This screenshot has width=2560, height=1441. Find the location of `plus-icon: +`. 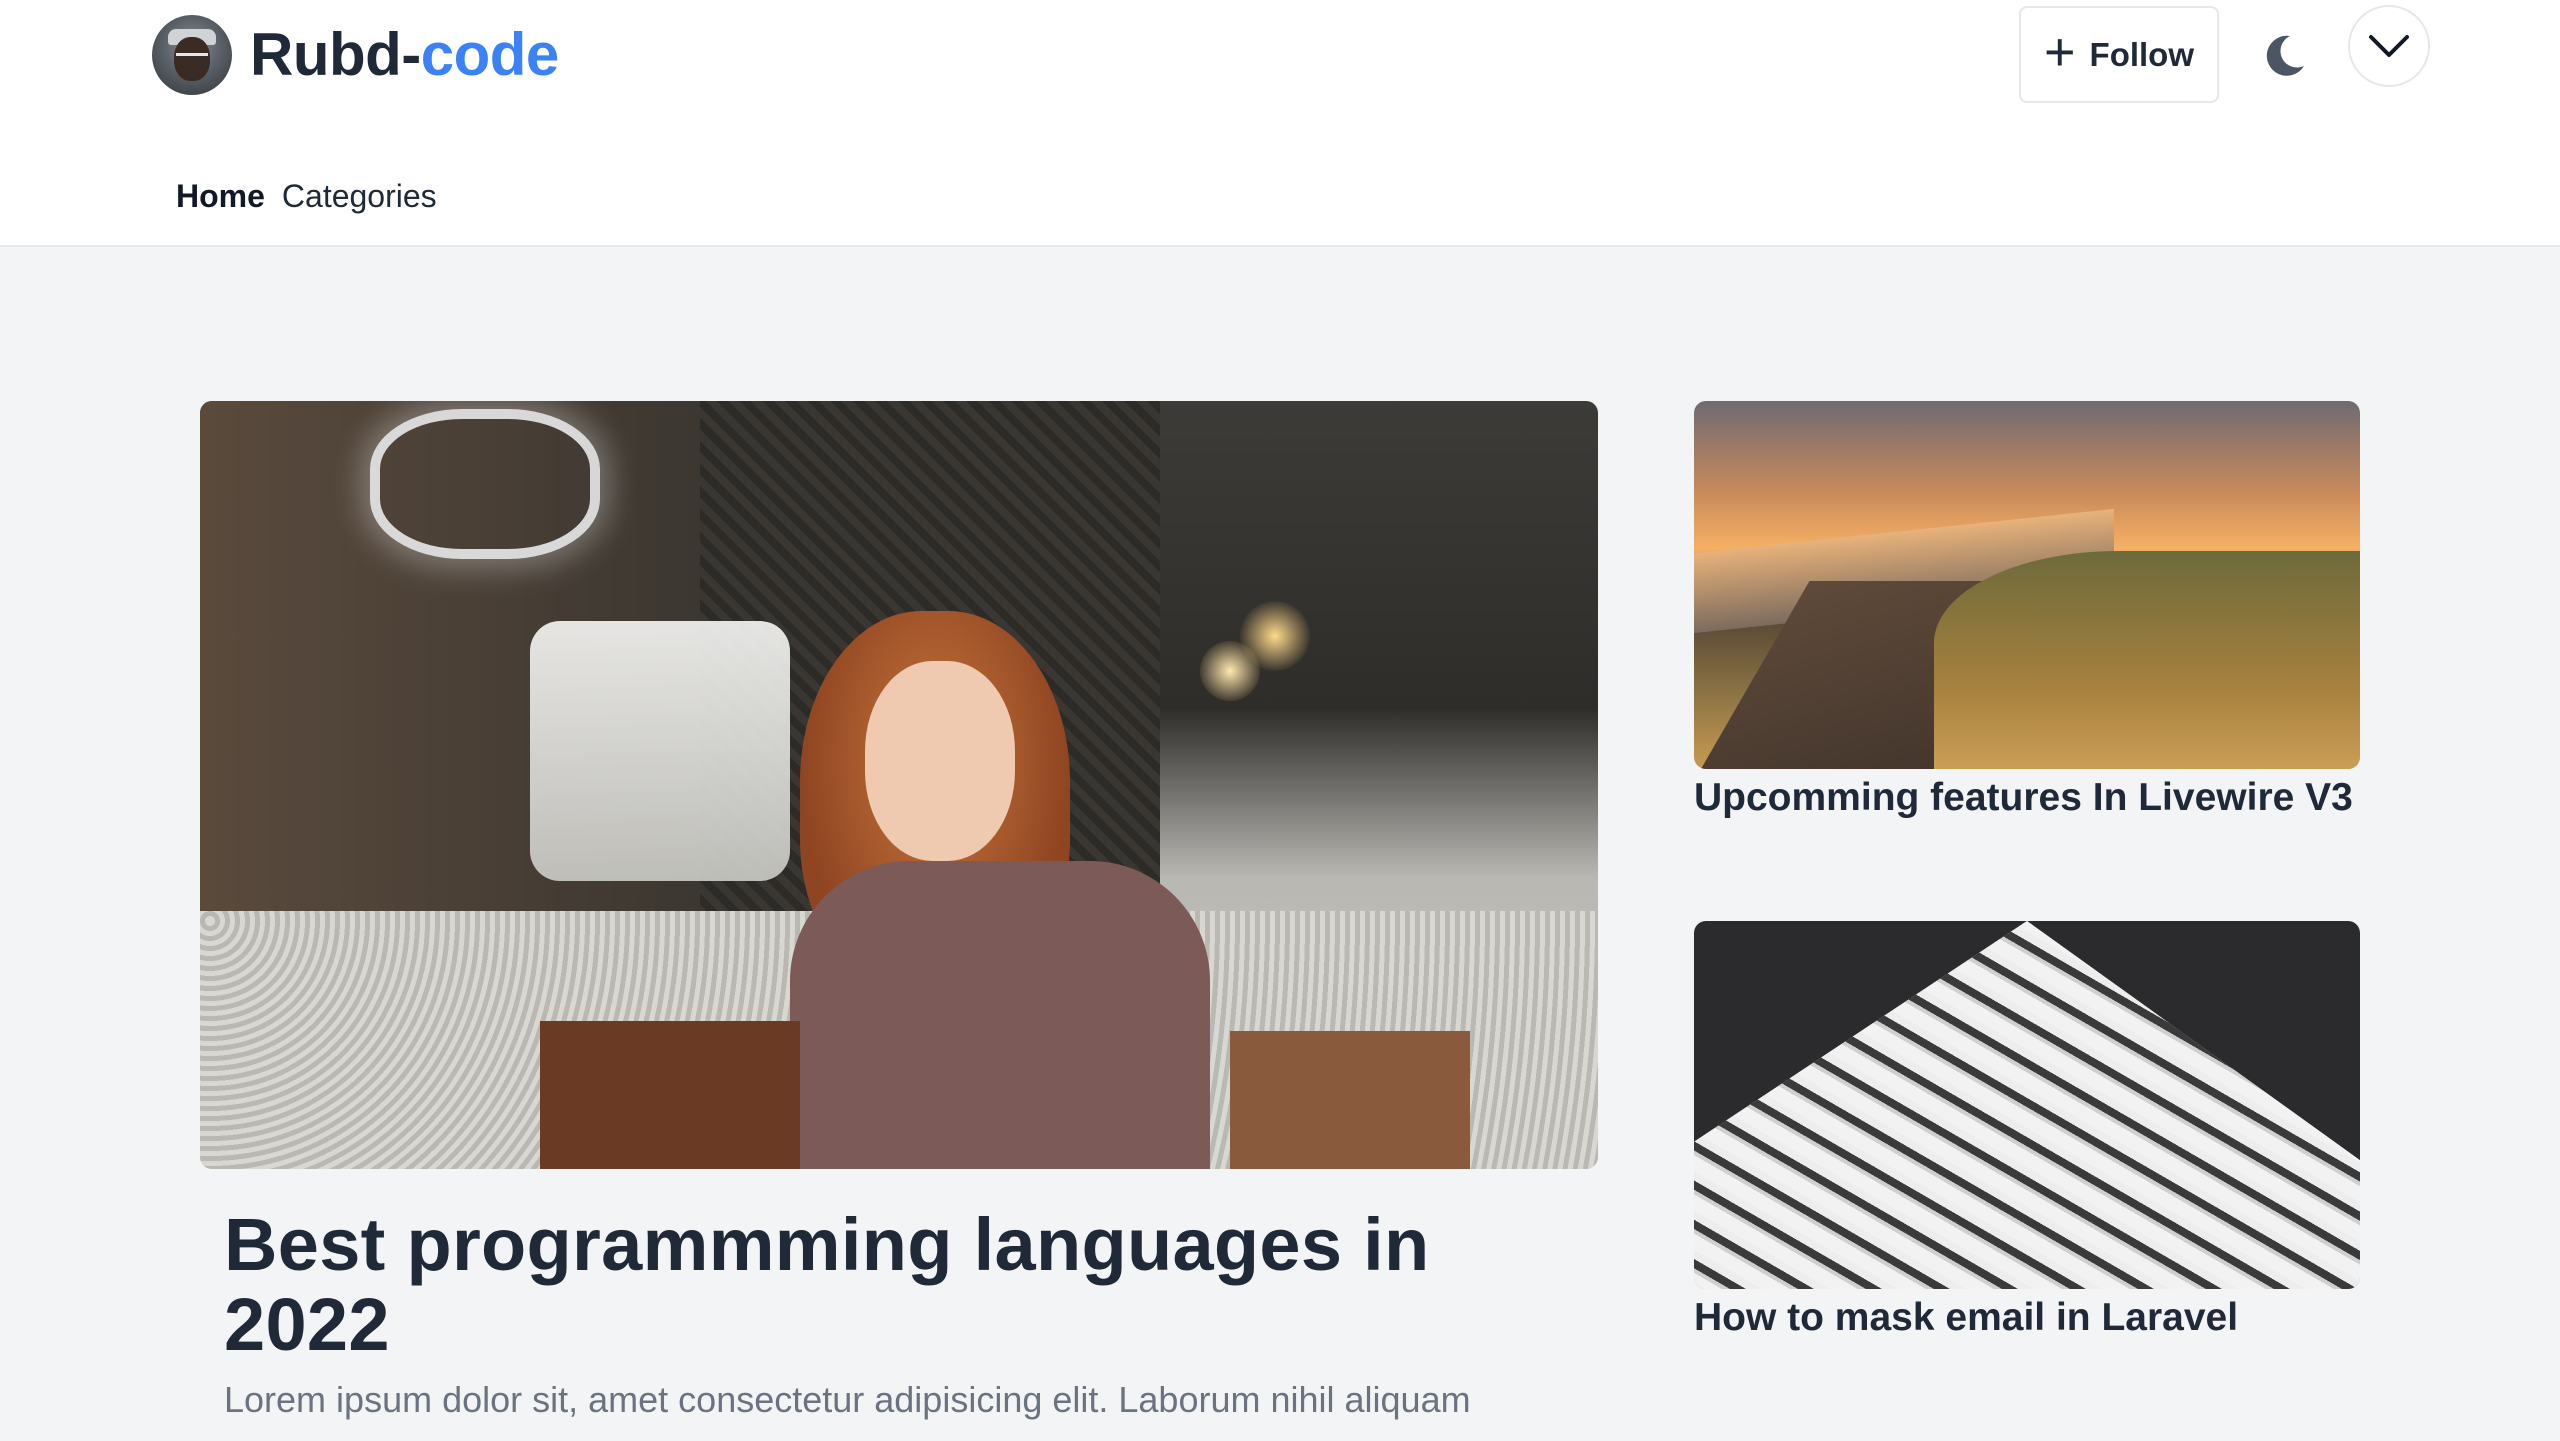

plus-icon: + is located at coordinates (2059, 51).